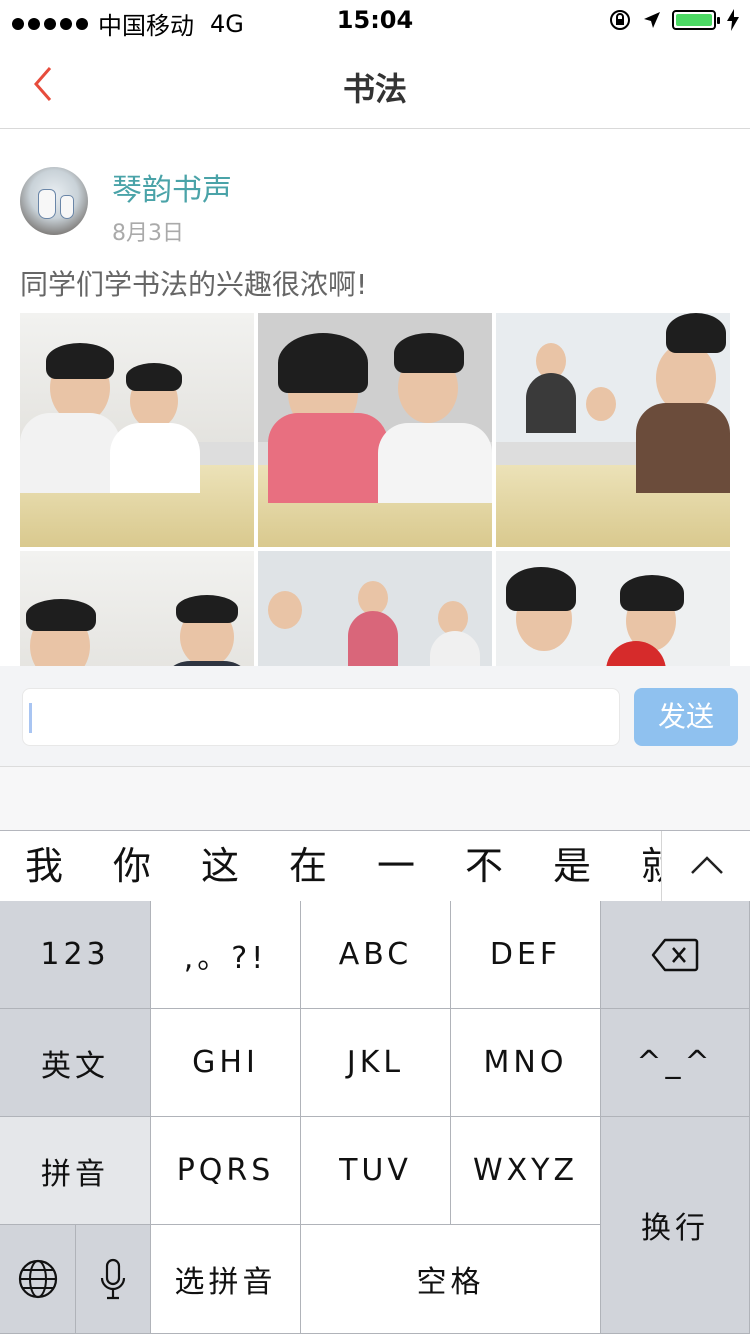  What do you see at coordinates (374, 89) in the screenshot?
I see `page-title: 书法` at bounding box center [374, 89].